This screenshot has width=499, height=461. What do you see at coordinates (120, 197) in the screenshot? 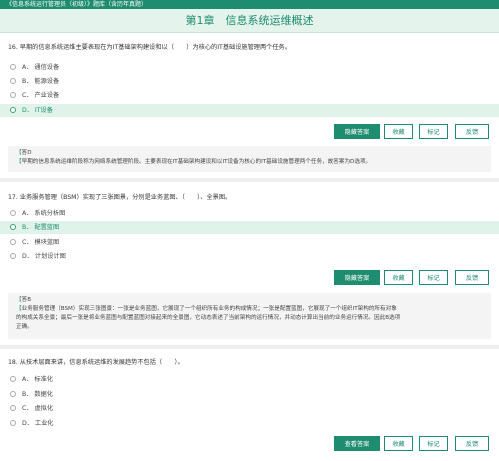
I see `question-17-text: 17. 业务服务管理（BSM）实现了三张图景，分别是业务蓝图、（ ）、全景图。` at bounding box center [120, 197].